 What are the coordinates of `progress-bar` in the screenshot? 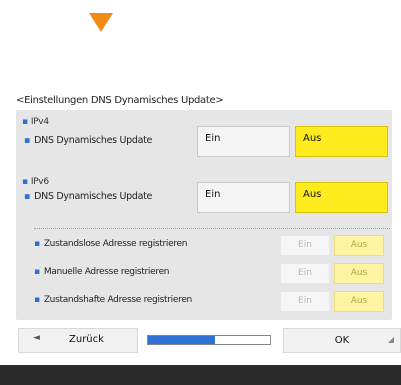 It's located at (209, 340).